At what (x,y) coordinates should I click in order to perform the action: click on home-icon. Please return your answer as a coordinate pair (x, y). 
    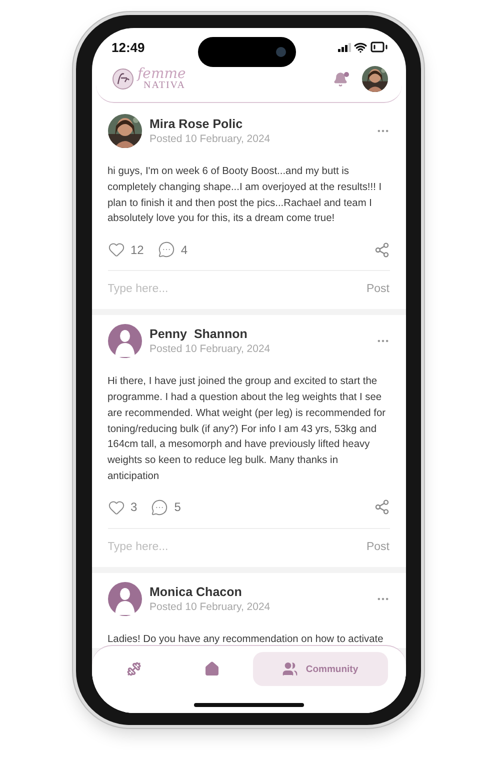
    Looking at the image, I should click on (212, 669).